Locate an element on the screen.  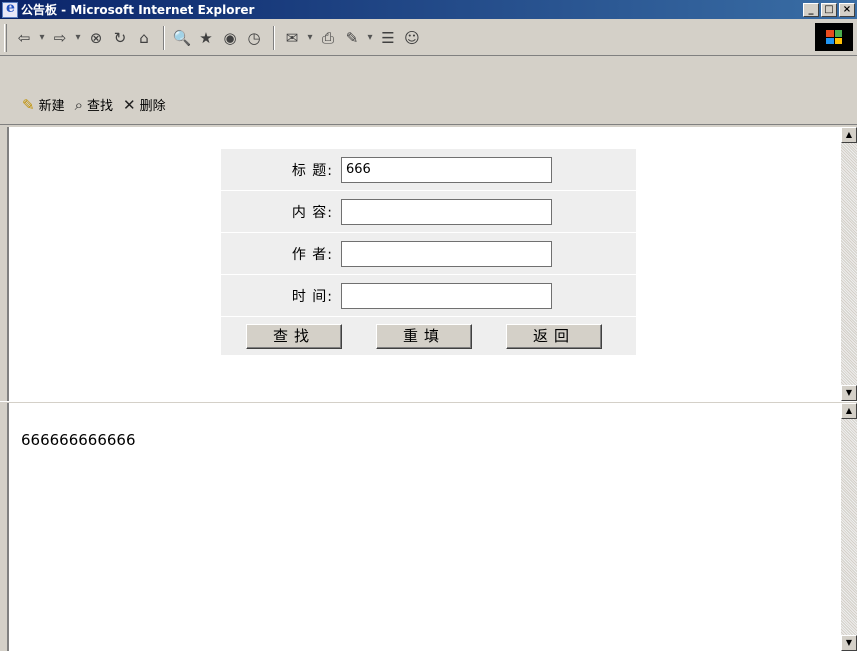
content-label: 内 容: is located at coordinates (312, 212).